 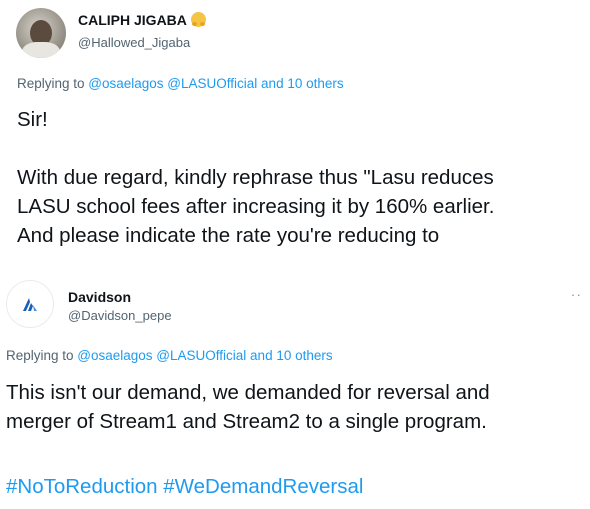 I want to click on author-handle: @Davidson_pepe, so click(x=120, y=315).